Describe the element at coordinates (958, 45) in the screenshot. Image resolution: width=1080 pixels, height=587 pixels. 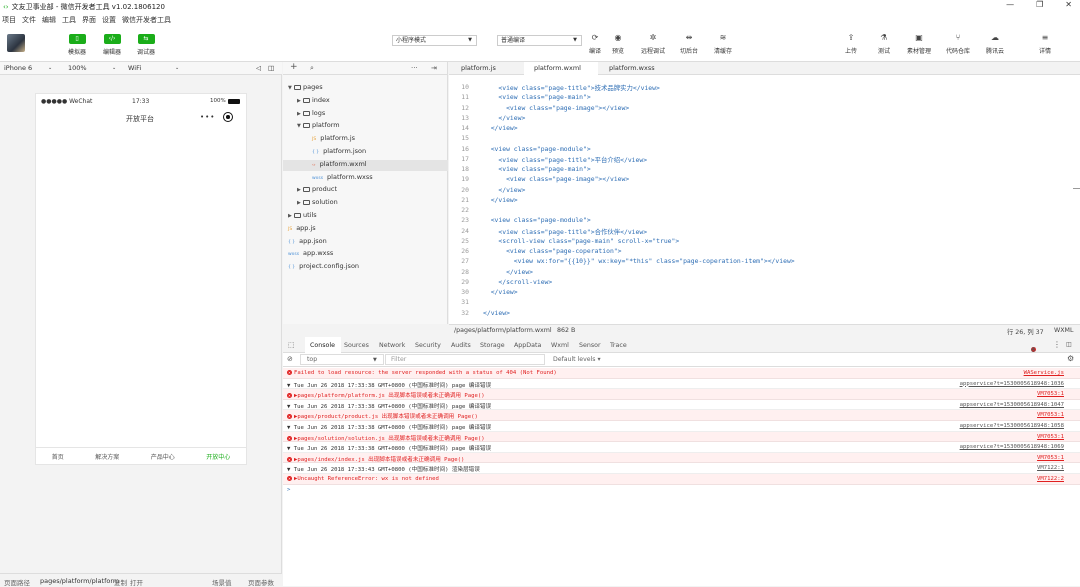
I see `repo-button: ⑂ 代码仓库` at that location.